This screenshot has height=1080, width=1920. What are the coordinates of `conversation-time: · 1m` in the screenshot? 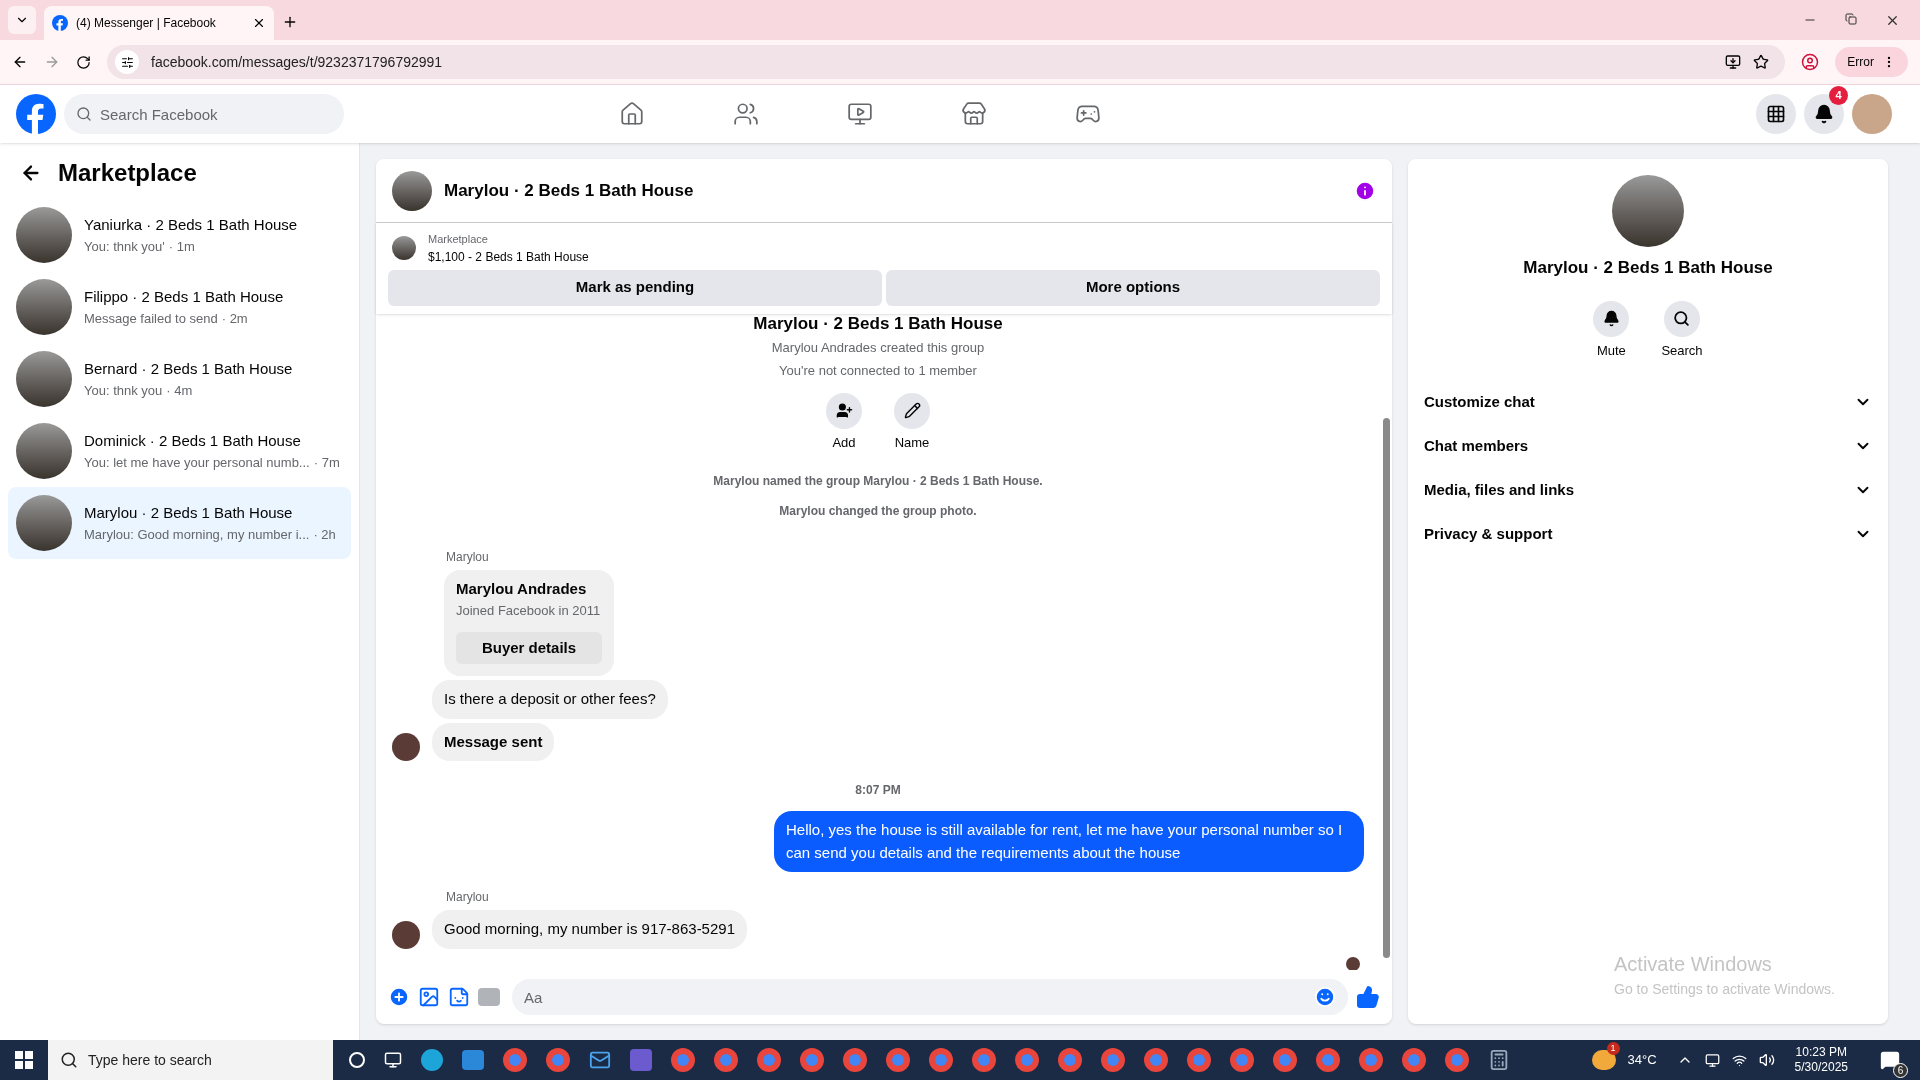 It's located at (181, 246).